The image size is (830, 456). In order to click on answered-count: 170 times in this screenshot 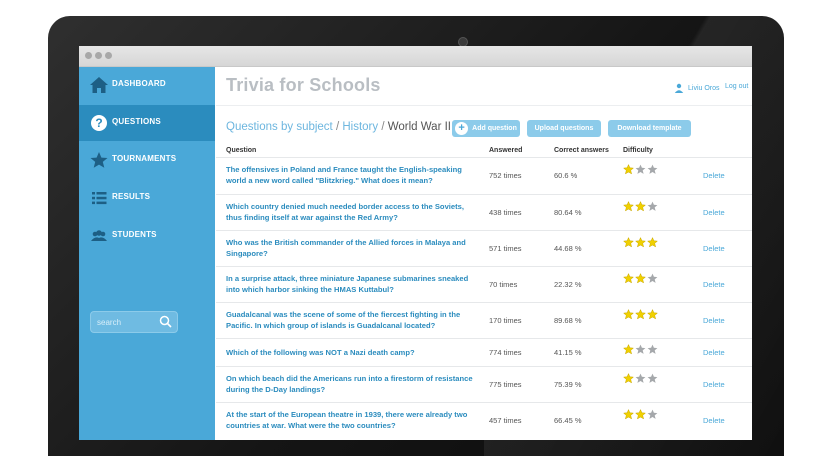, I will do `click(505, 320)`.